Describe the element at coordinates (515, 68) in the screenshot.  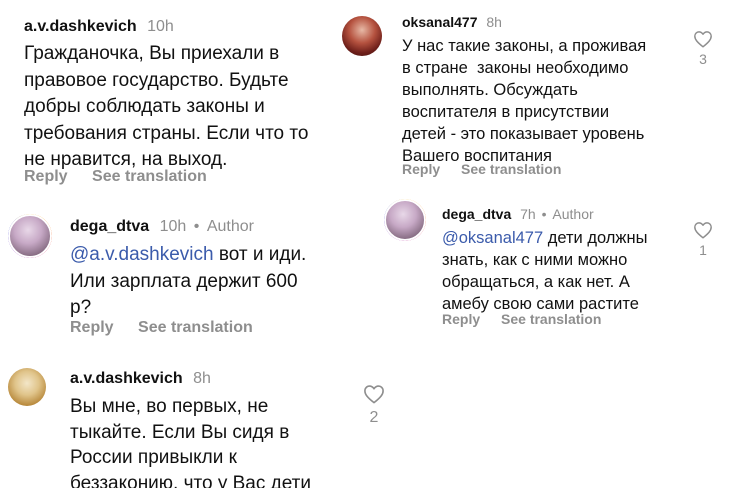
I see `comment-line: в стране законы необходимо` at that location.